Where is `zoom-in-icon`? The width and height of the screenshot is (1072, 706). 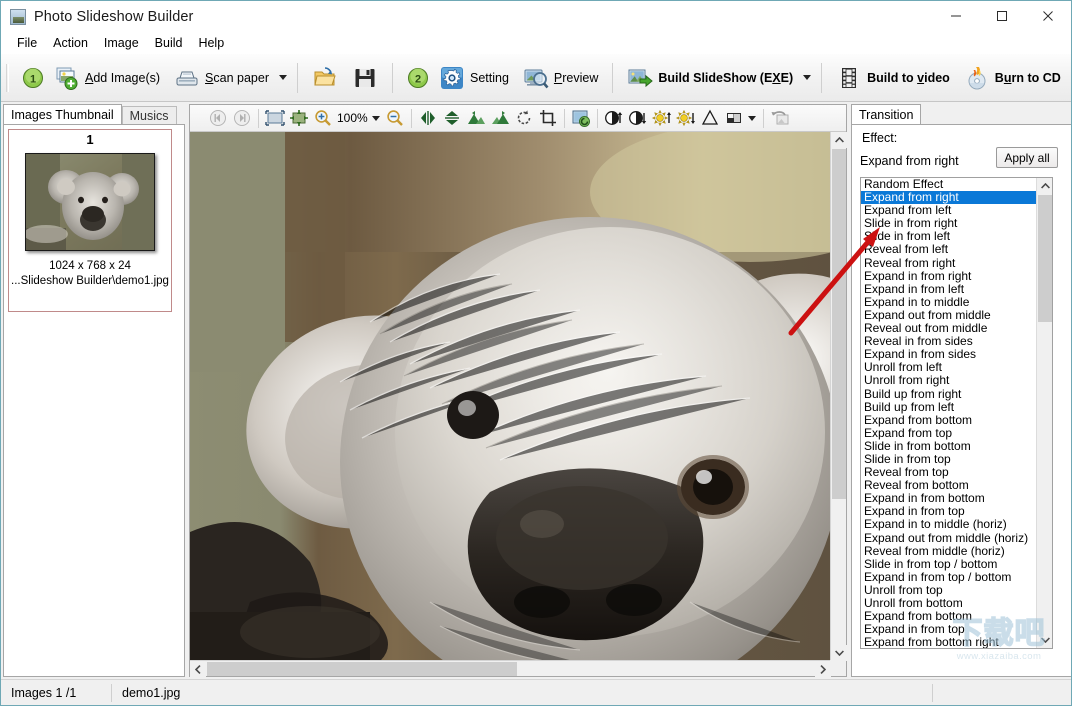 zoom-in-icon is located at coordinates (323, 118).